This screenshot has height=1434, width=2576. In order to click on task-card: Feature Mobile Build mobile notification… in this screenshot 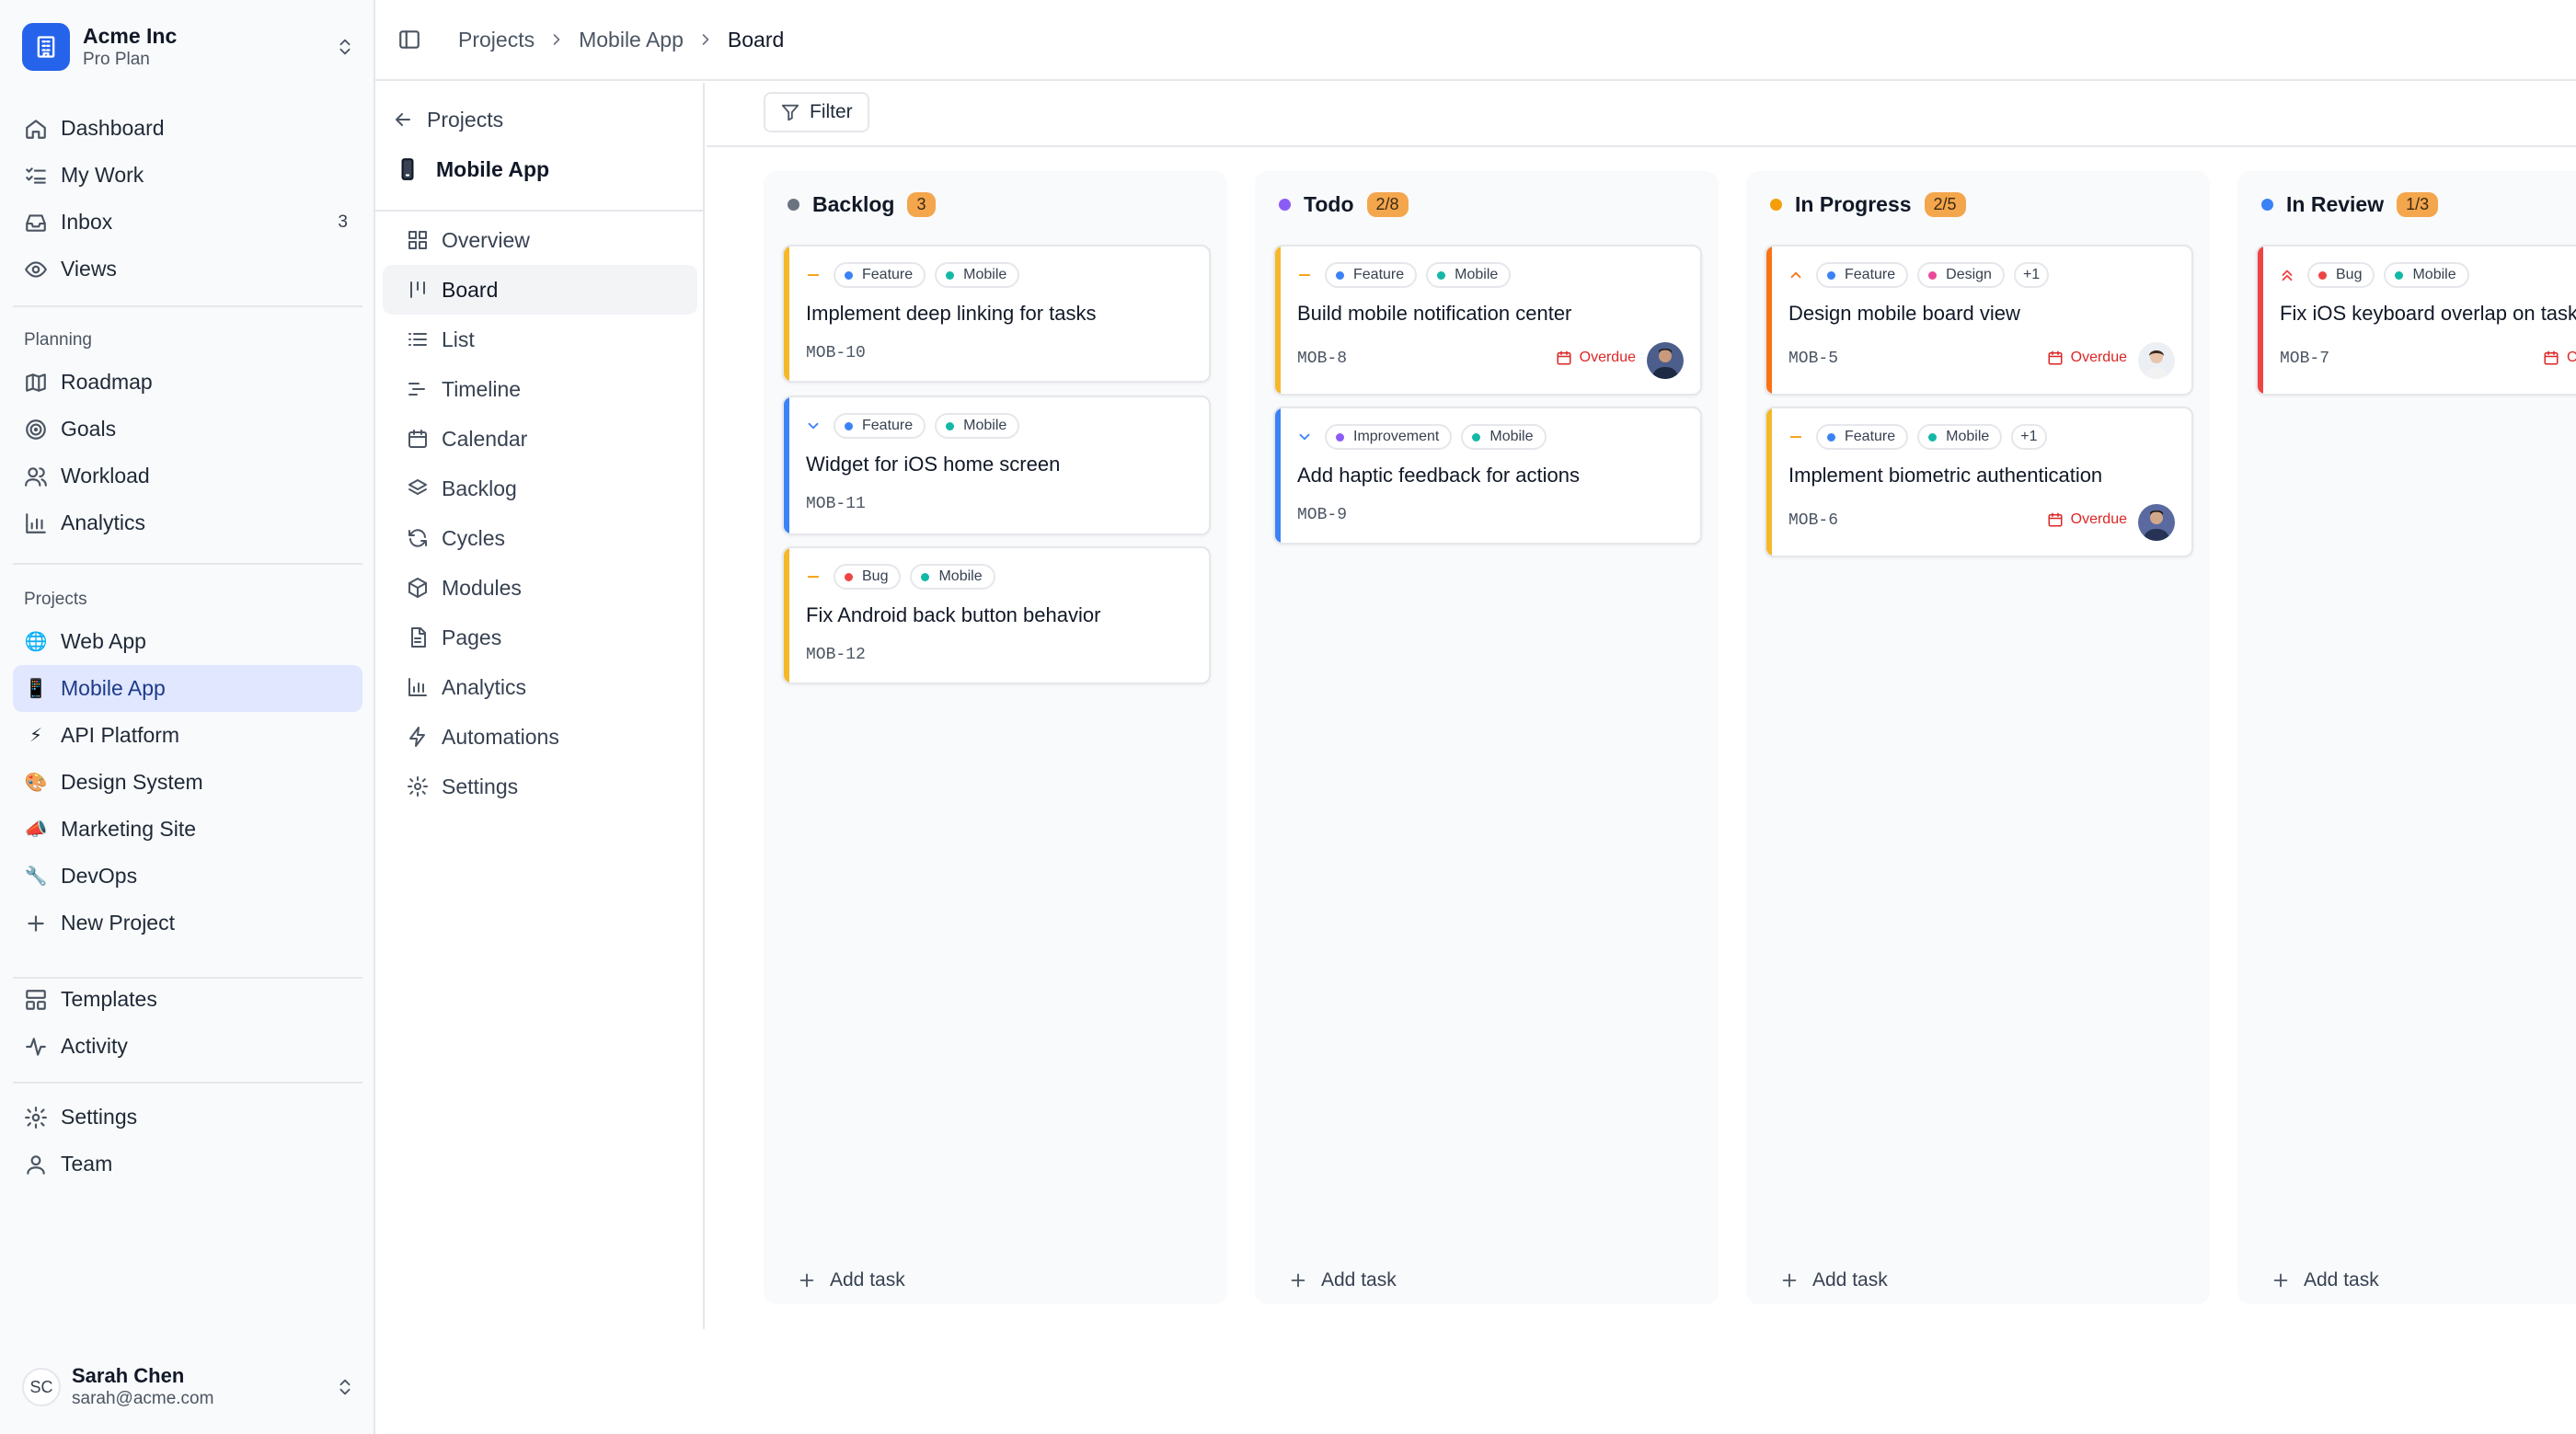, I will do `click(1487, 320)`.